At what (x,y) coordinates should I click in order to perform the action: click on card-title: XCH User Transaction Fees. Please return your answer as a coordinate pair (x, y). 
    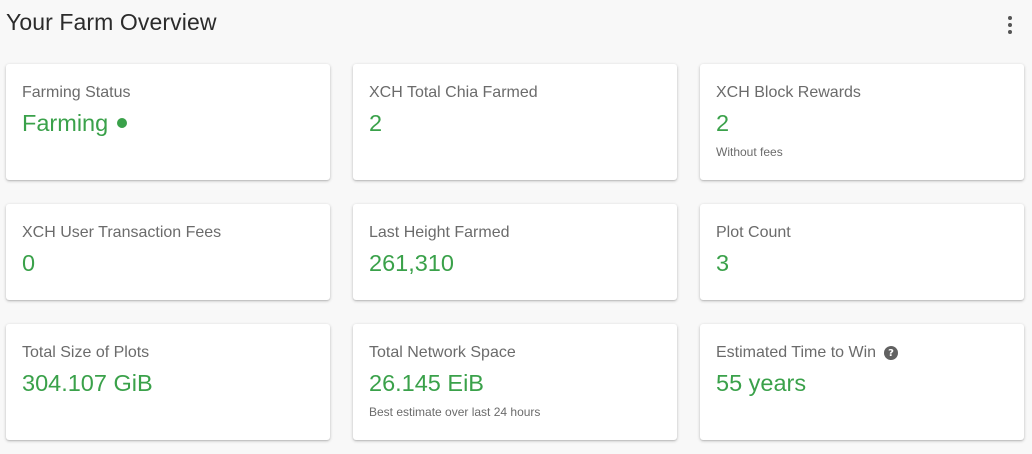
    Looking at the image, I should click on (122, 232).